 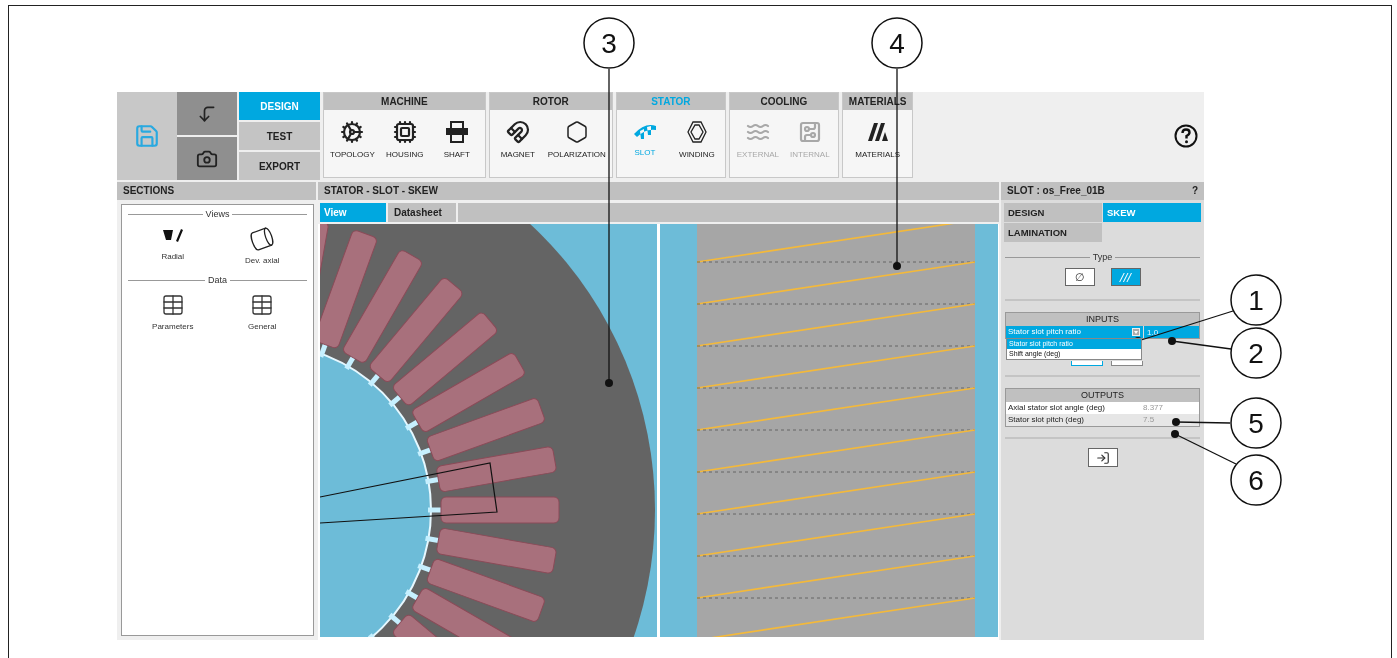 I want to click on panel-header: STATOR - SLOT - SKEW, so click(x=658, y=191).